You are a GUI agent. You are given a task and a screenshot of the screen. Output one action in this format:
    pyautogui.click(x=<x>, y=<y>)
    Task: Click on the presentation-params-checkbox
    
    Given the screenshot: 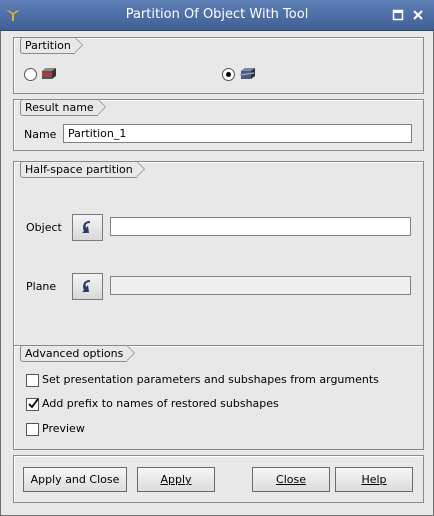 What is the action you would take?
    pyautogui.click(x=32, y=380)
    